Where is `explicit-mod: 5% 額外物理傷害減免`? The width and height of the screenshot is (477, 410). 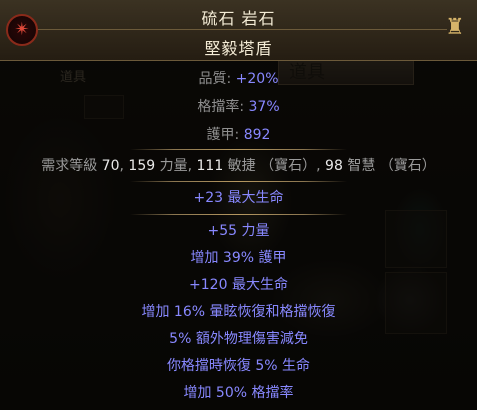 explicit-mod: 5% 額外物理傷害減免 is located at coordinates (238, 339).